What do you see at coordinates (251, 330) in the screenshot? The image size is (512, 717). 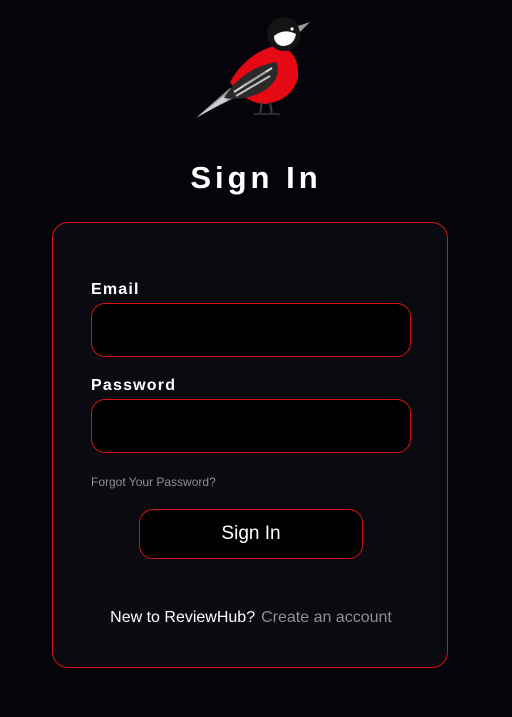 I see `email-field` at bounding box center [251, 330].